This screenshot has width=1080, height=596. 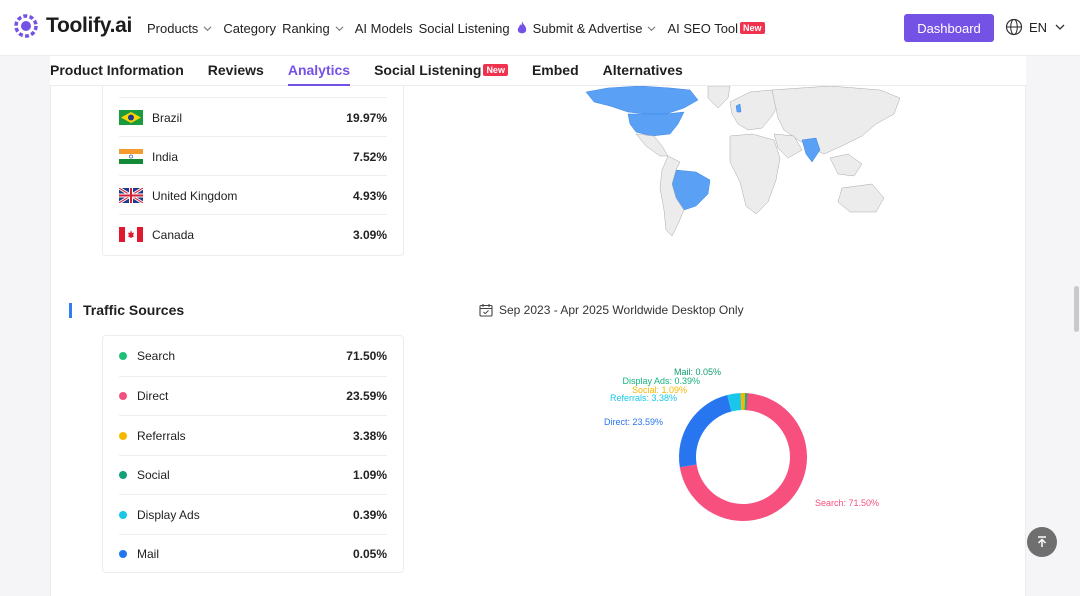 I want to click on source-name: Display Ads, so click(x=168, y=514).